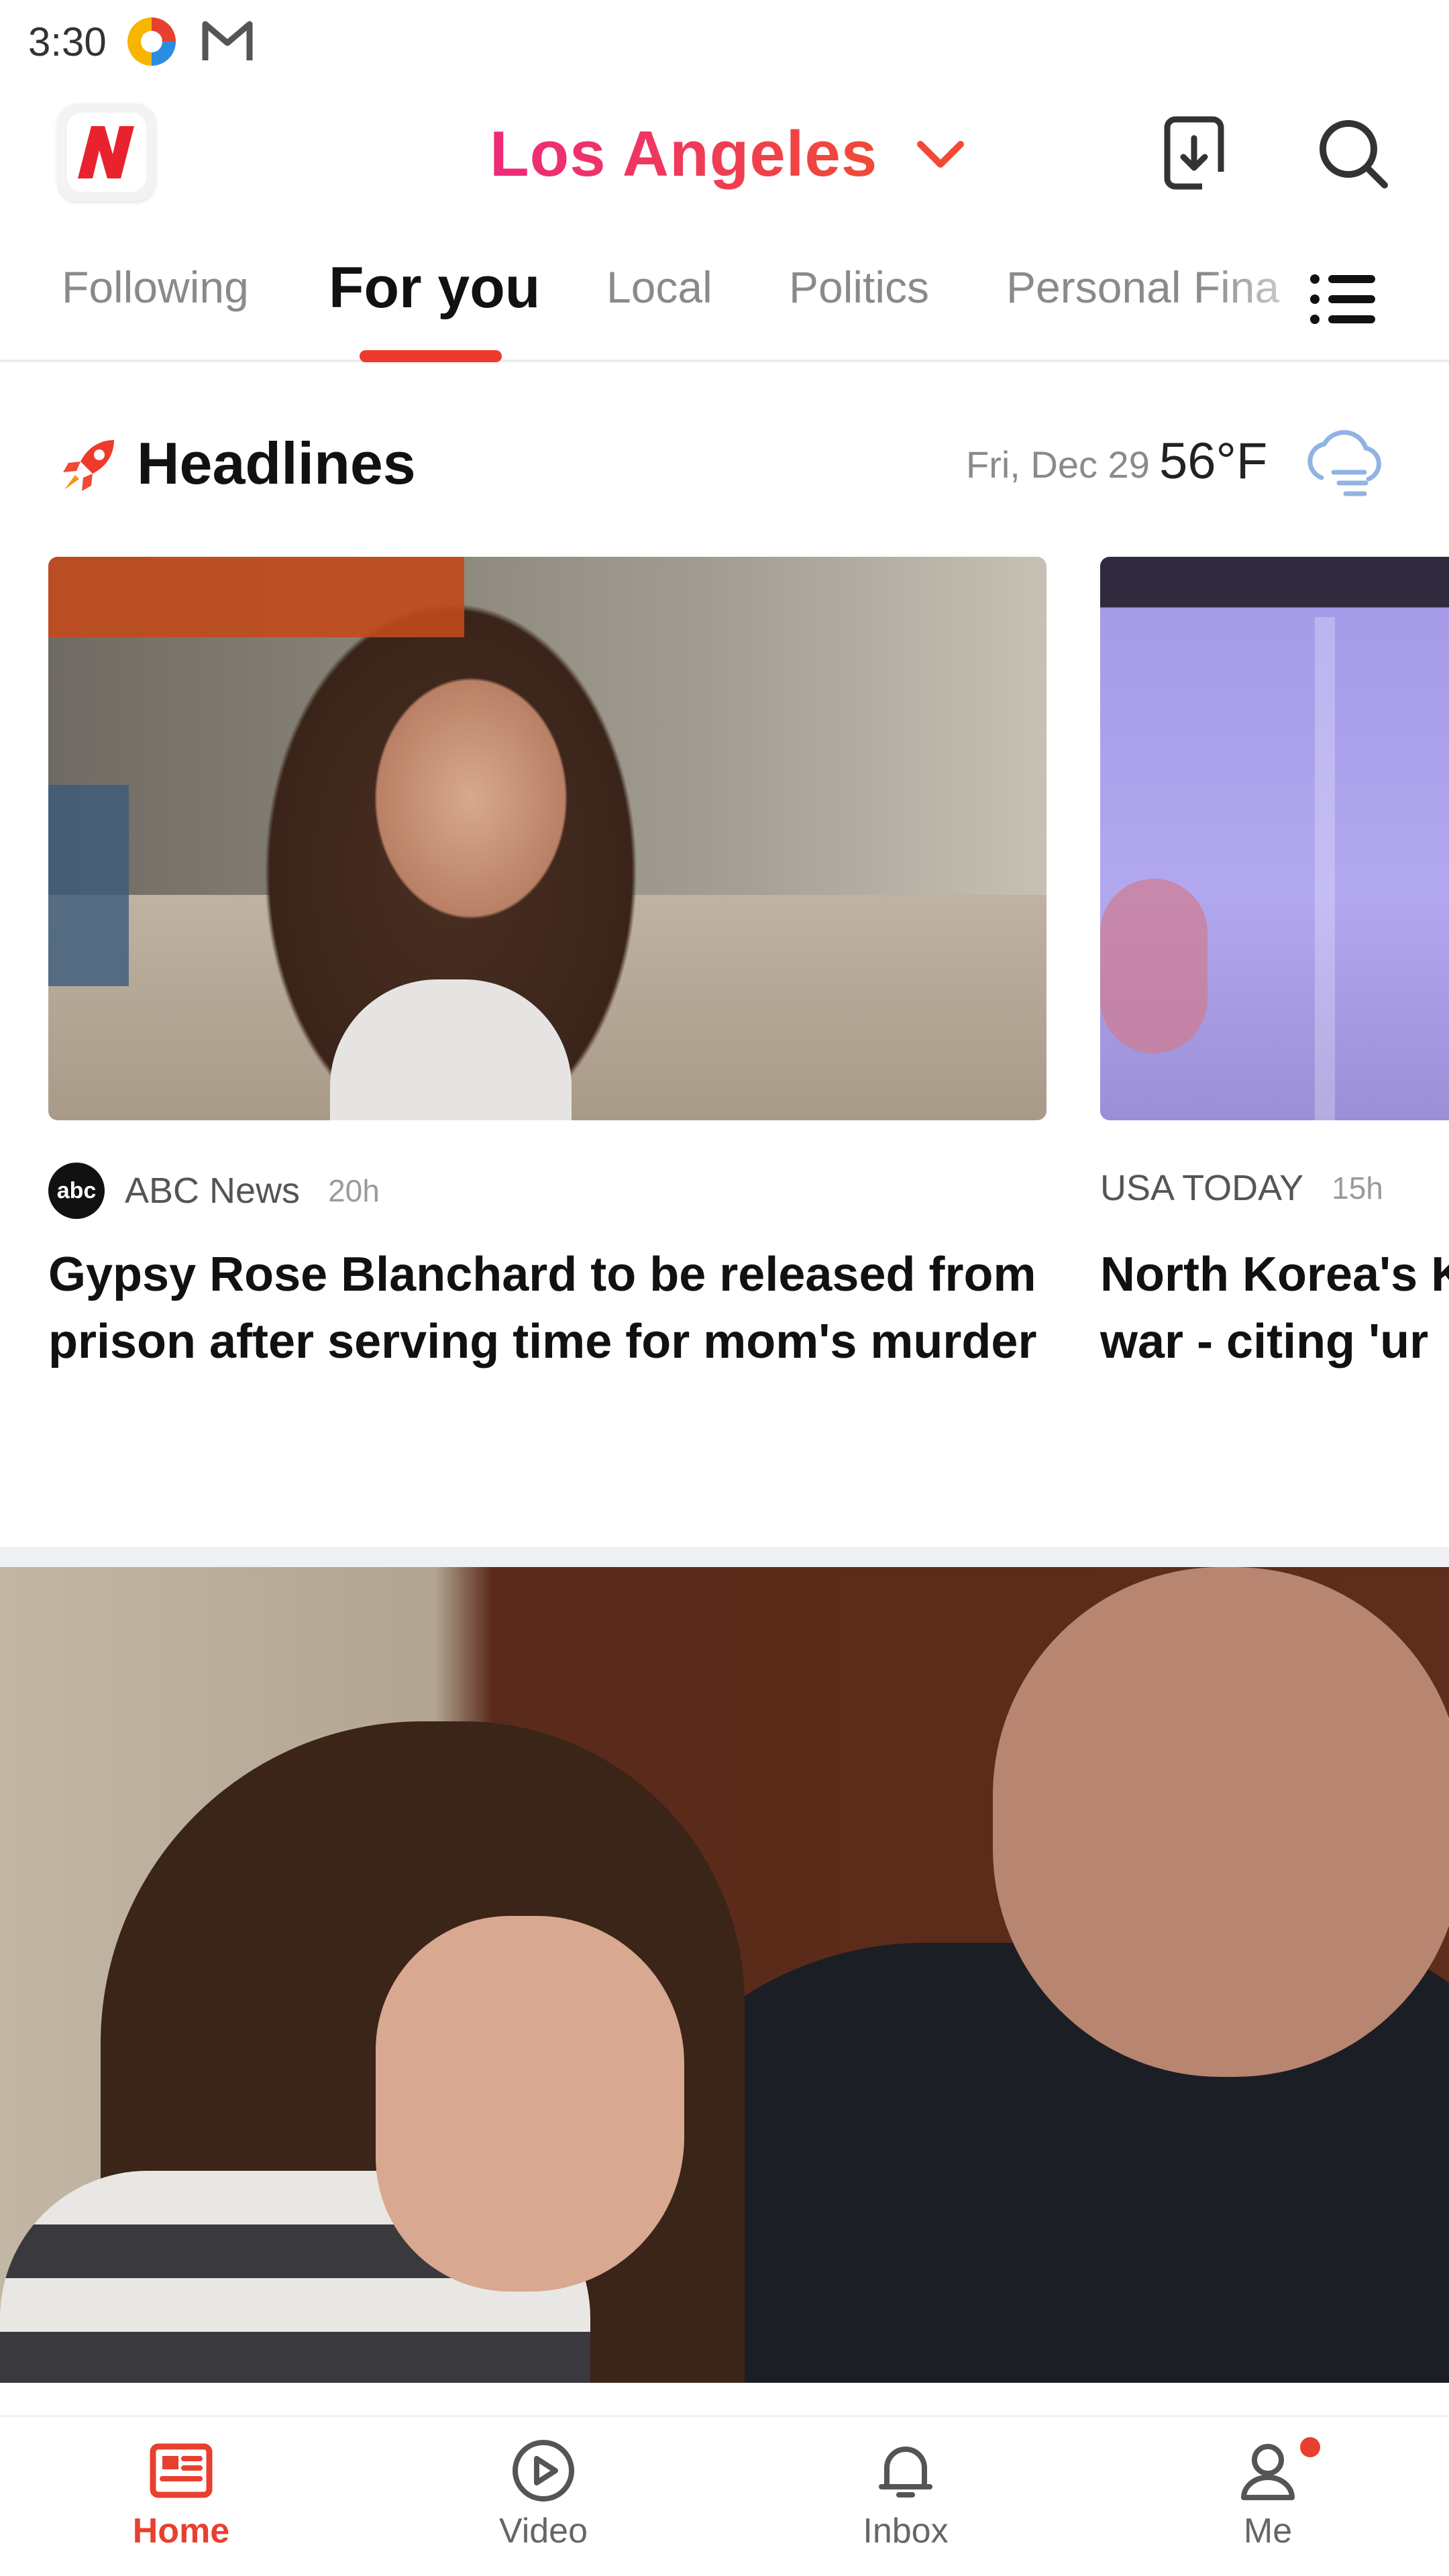 The height and width of the screenshot is (2576, 1449). I want to click on nav-inbox: Inbox, so click(905, 2504).